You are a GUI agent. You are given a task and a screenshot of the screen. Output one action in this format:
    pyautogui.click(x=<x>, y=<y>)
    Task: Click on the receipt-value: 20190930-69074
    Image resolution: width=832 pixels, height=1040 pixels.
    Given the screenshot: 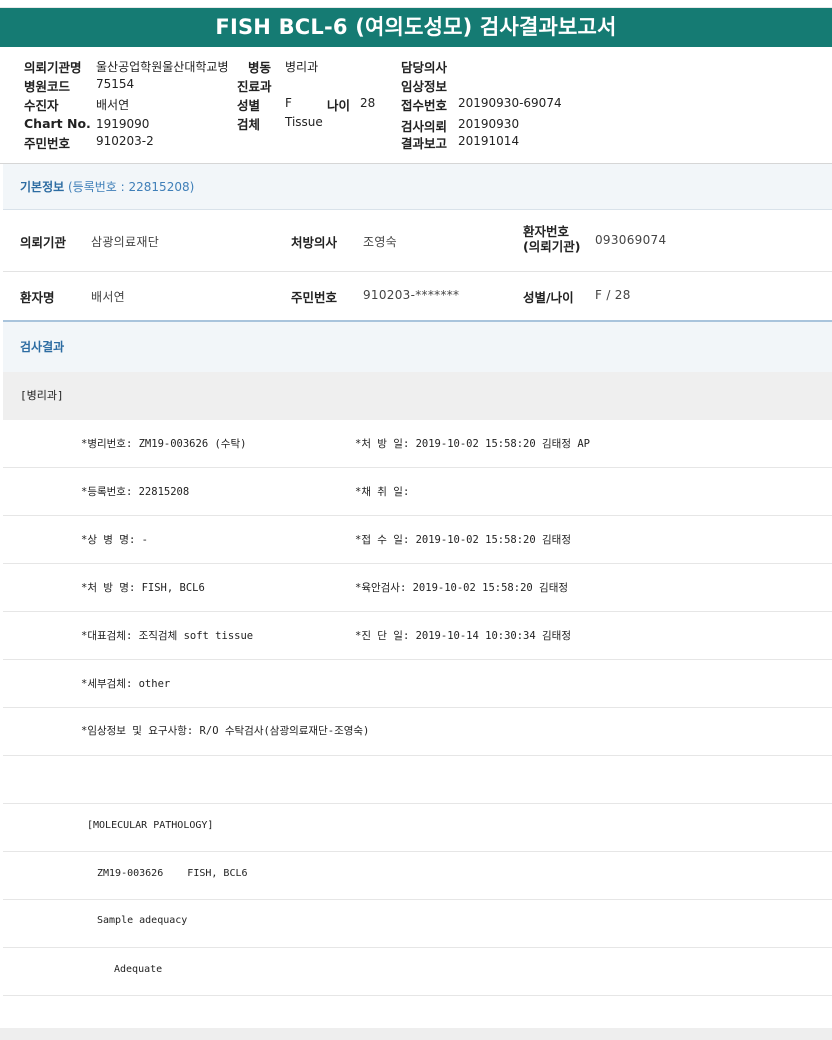 What is the action you would take?
    pyautogui.click(x=510, y=103)
    